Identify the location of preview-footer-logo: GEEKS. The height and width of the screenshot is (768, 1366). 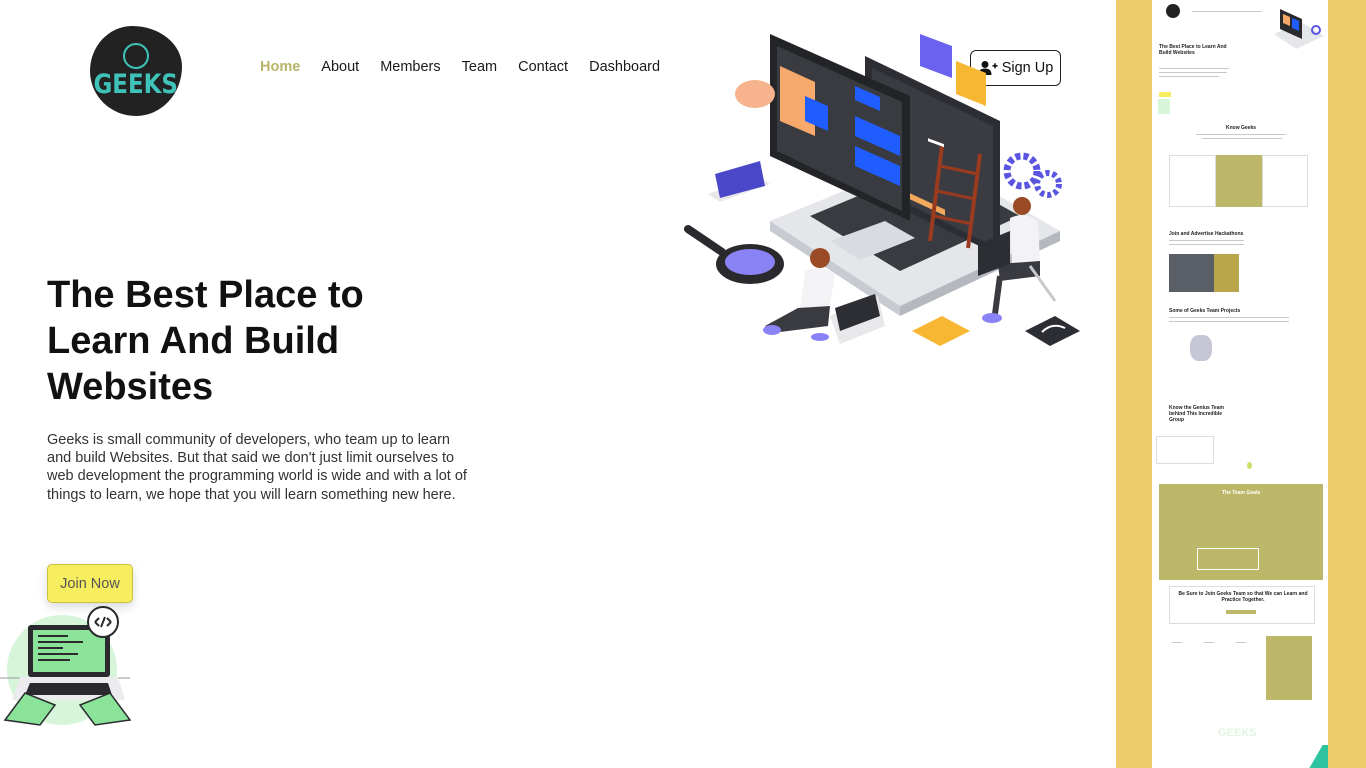
(1237, 733).